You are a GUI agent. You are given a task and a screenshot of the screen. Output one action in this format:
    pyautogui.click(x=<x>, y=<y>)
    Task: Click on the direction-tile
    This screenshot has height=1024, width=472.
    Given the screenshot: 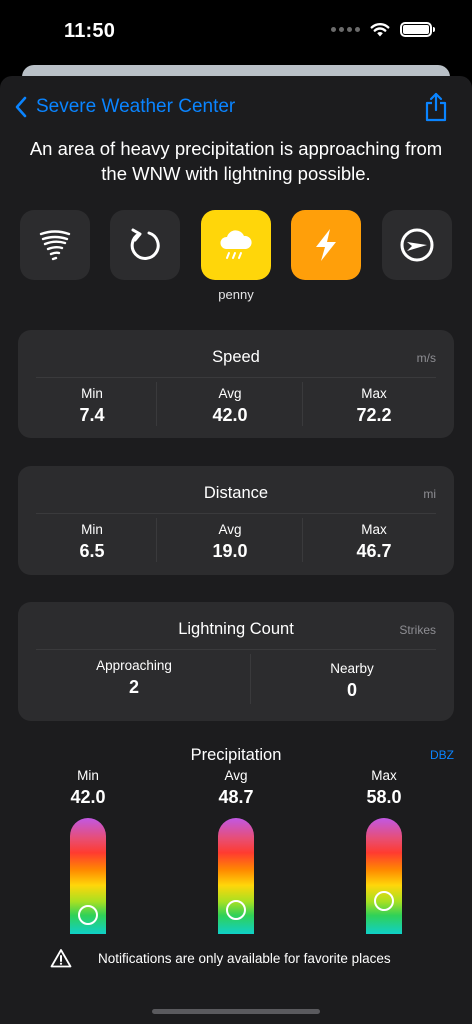 What is the action you would take?
    pyautogui.click(x=417, y=245)
    